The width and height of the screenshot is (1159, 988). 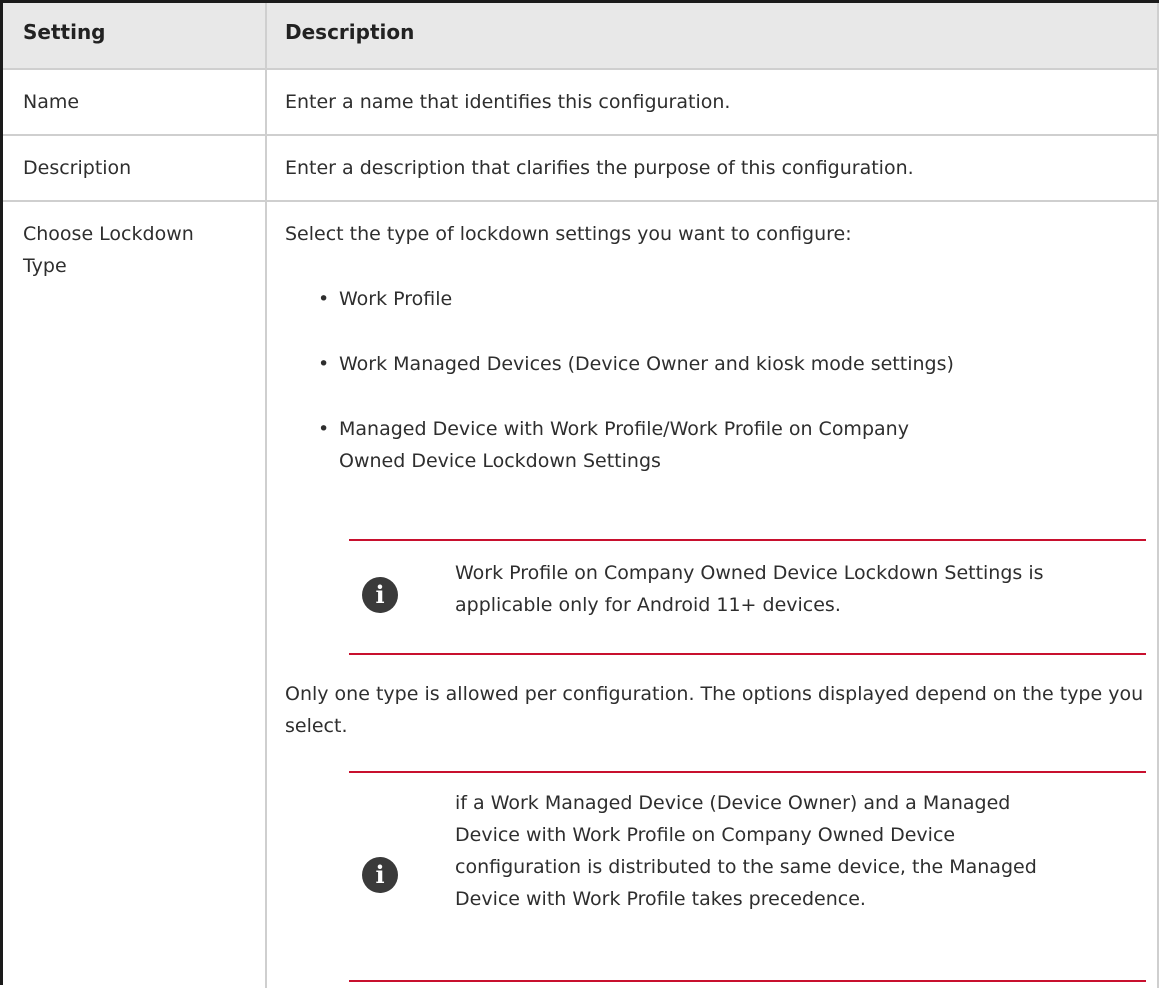 What do you see at coordinates (396, 299) in the screenshot?
I see `list-item-text: Work Profile` at bounding box center [396, 299].